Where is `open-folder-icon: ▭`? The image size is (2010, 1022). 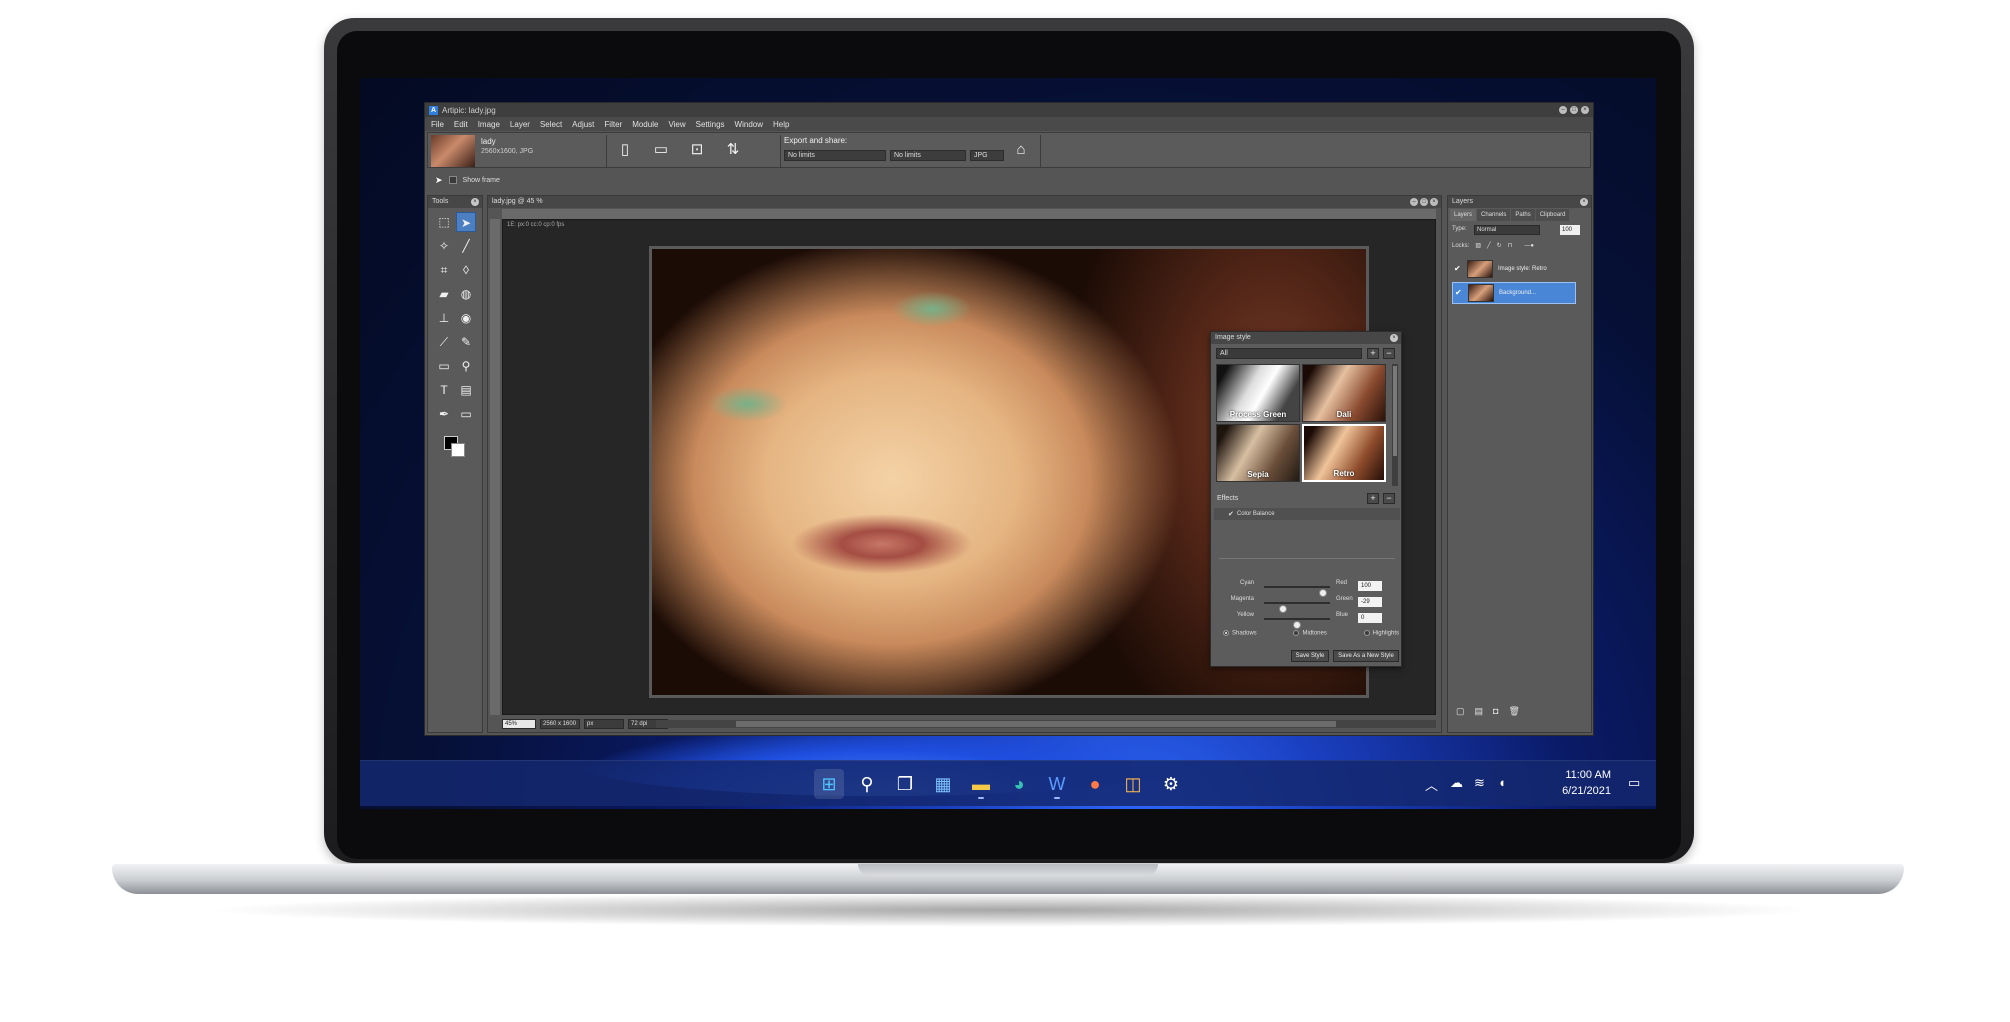 open-folder-icon: ▭ is located at coordinates (661, 150).